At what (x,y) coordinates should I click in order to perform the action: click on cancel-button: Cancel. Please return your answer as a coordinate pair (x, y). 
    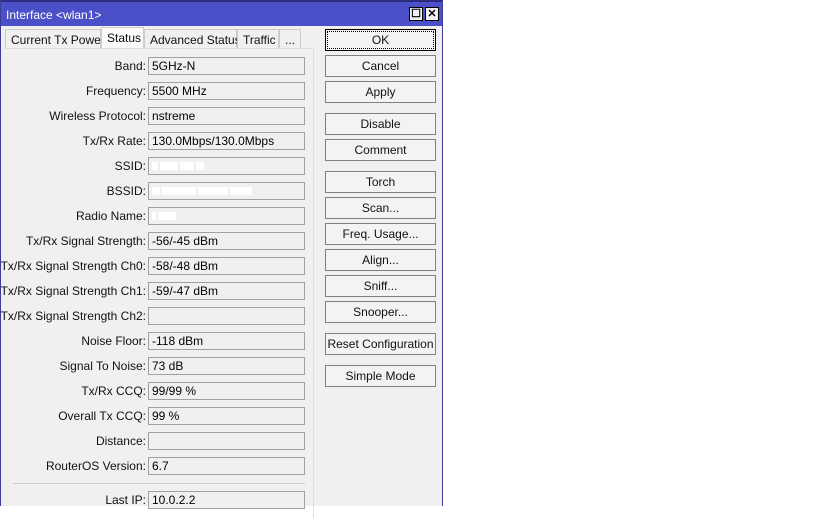
    Looking at the image, I should click on (380, 66).